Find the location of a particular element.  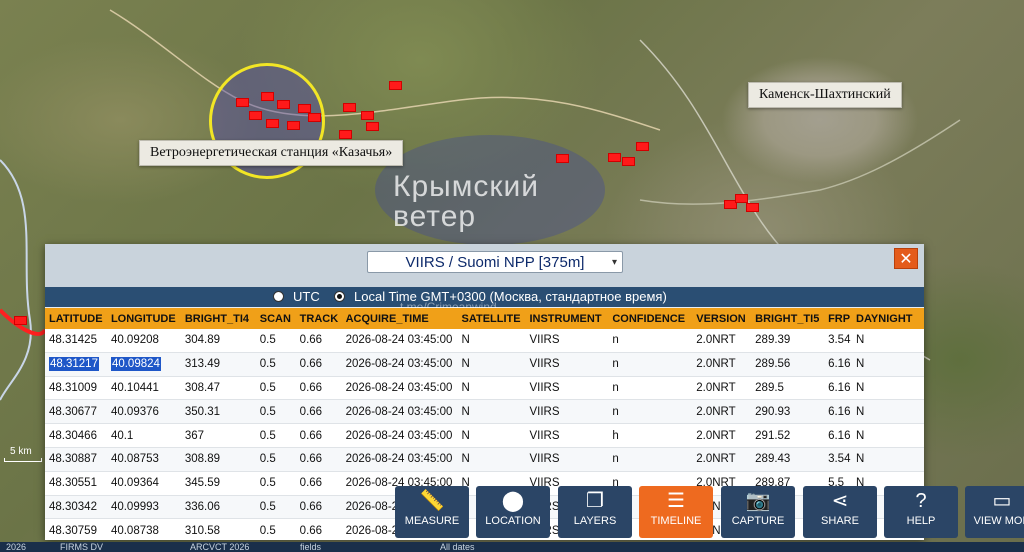

source-select-value: VIIRS / Suomi NPP [375m] is located at coordinates (495, 262).